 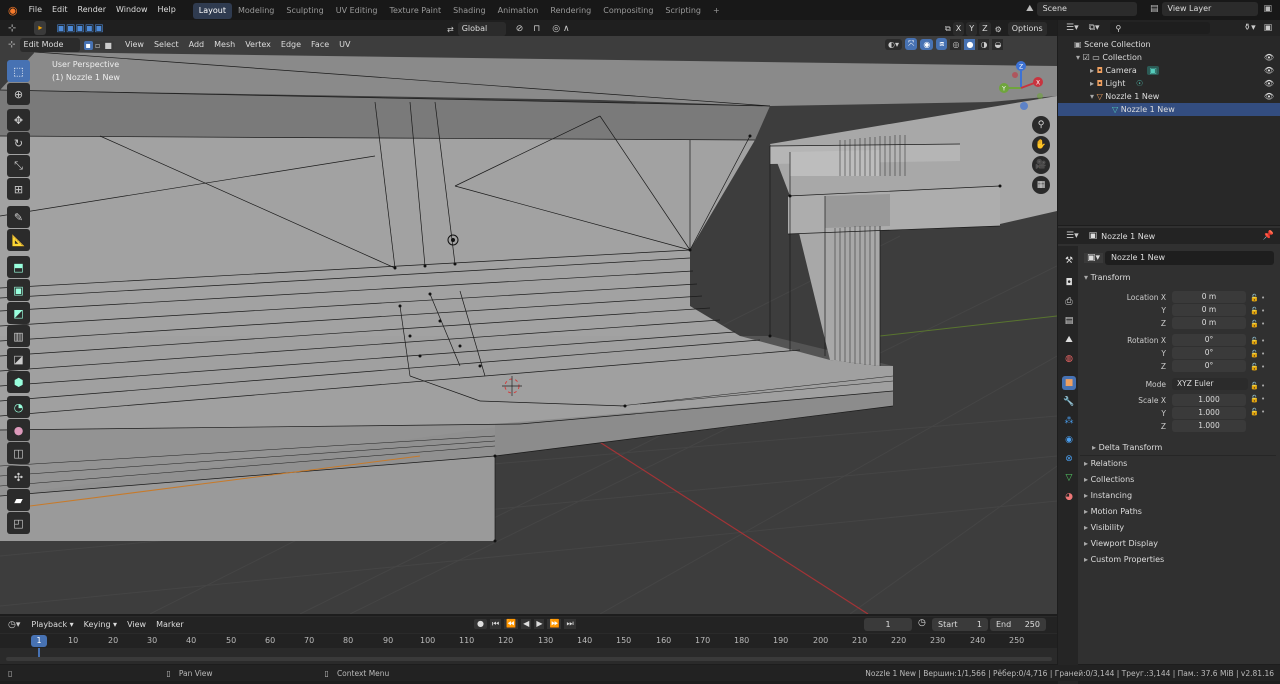 I want to click on tab-scripting: Scripting, so click(x=683, y=11).